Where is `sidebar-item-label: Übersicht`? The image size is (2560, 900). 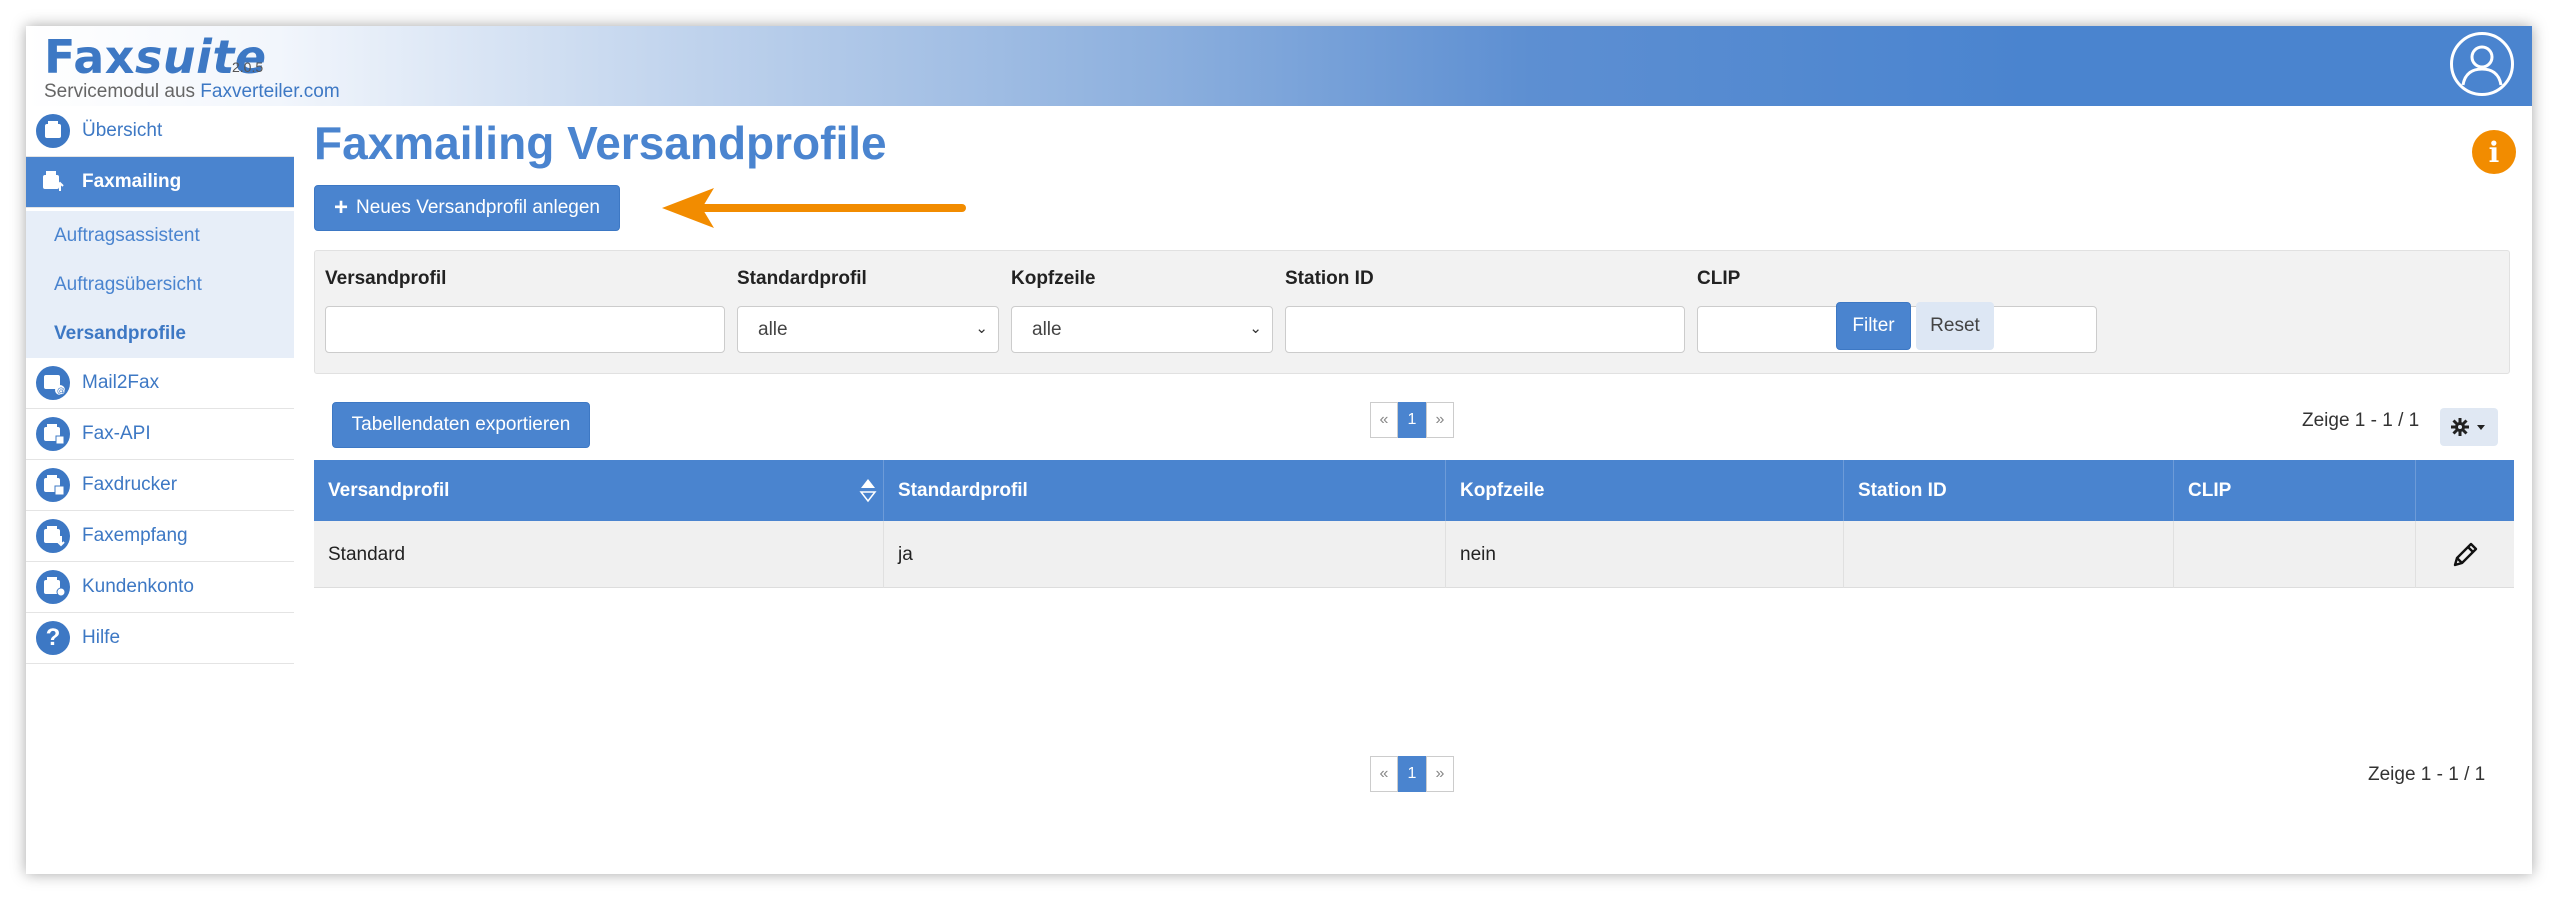 sidebar-item-label: Übersicht is located at coordinates (122, 130).